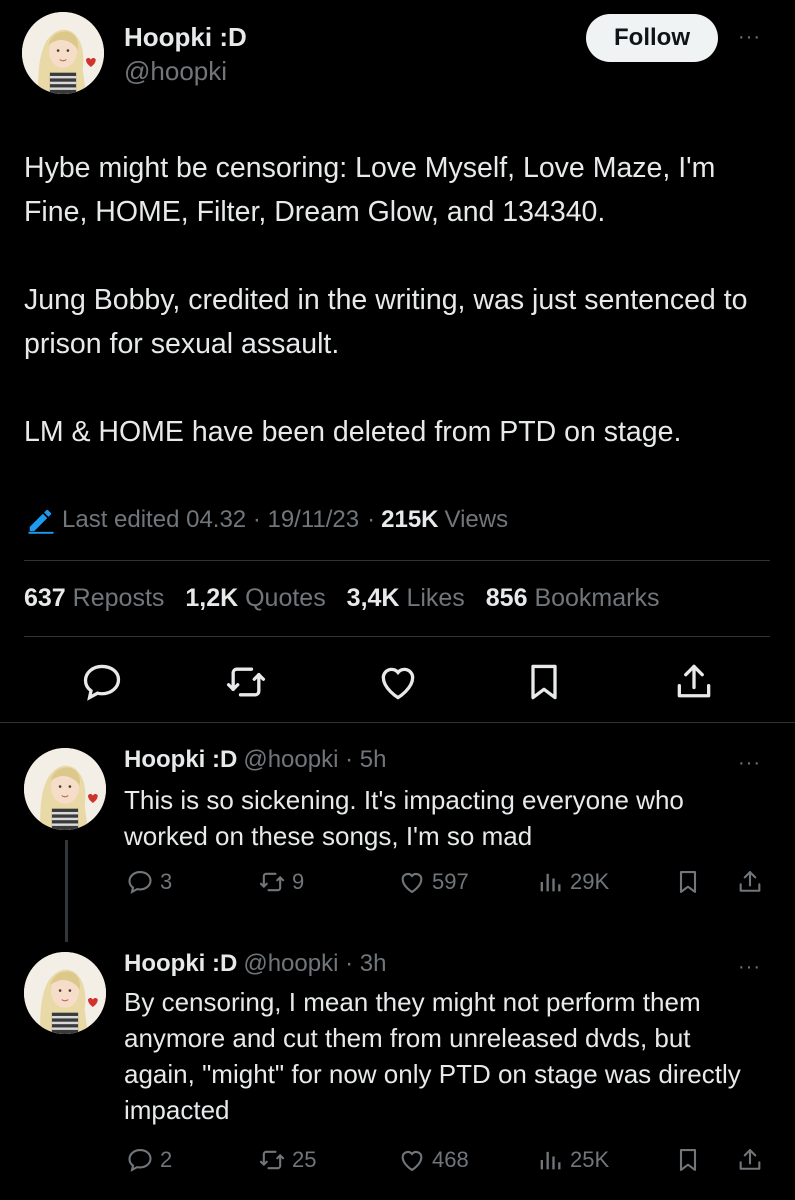 The height and width of the screenshot is (1200, 795). What do you see at coordinates (572, 1160) in the screenshot?
I see `views-count: 25K` at bounding box center [572, 1160].